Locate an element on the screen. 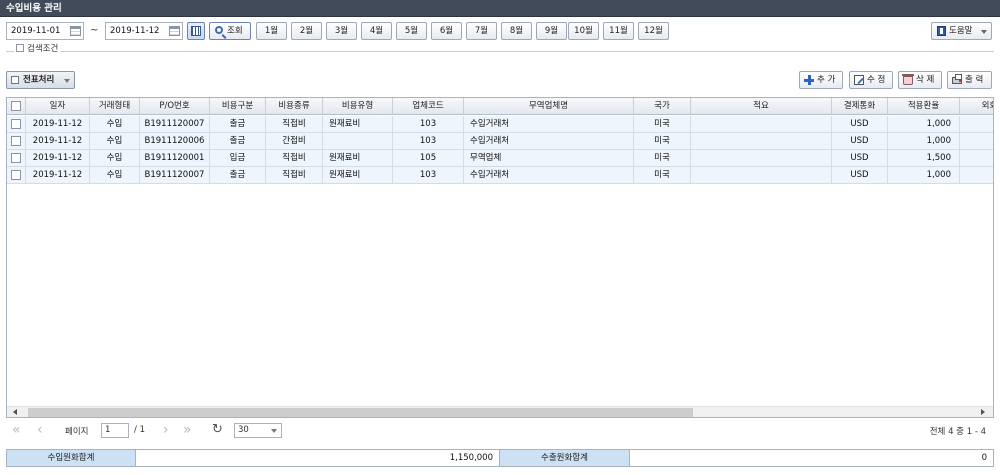 This screenshot has width=1000, height=475. help-button: 도움말 is located at coordinates (961, 31).